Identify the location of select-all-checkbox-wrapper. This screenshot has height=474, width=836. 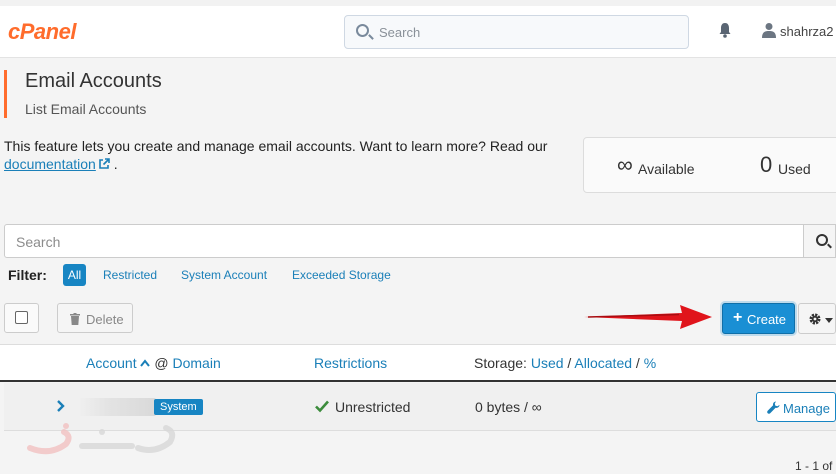
(21, 318).